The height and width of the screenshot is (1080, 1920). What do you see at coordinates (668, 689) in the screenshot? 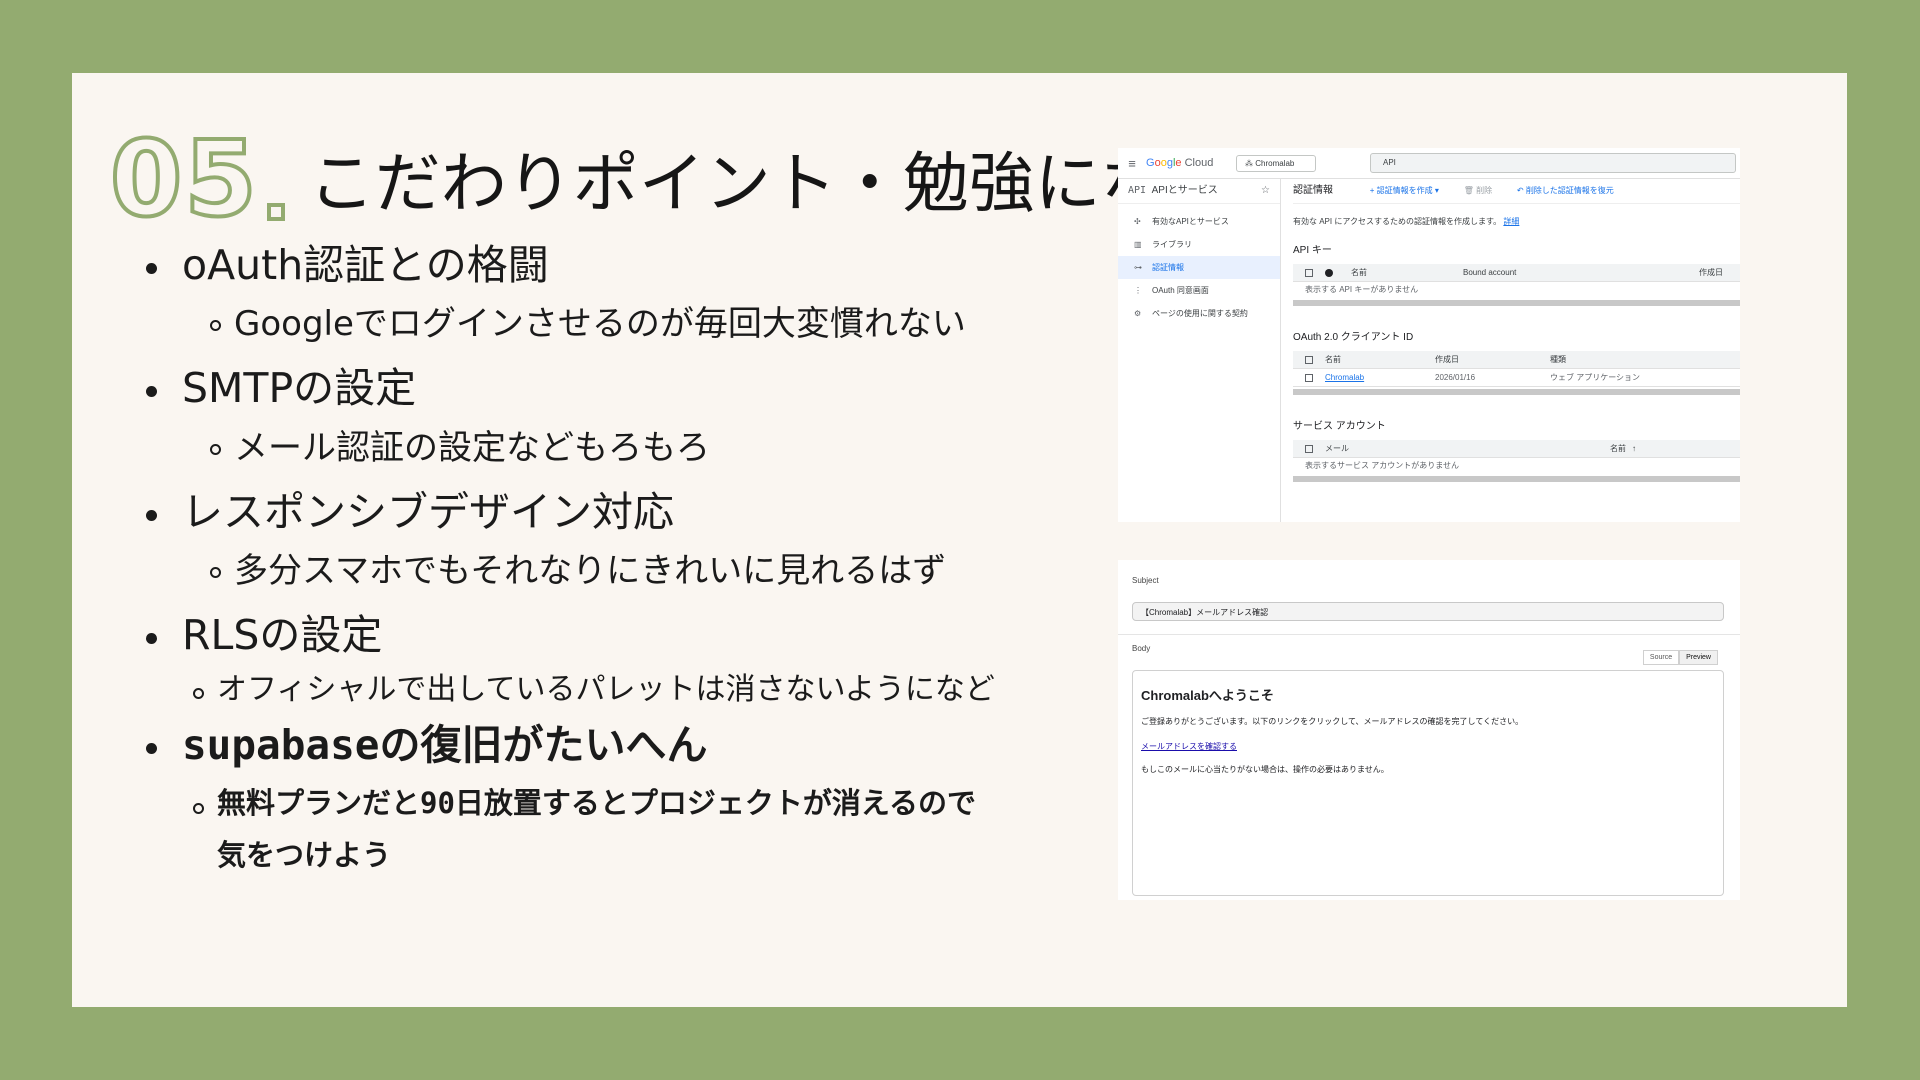
I see `sub-bullet-item: オフィシャルで出しているパレットは消さないようになど` at bounding box center [668, 689].